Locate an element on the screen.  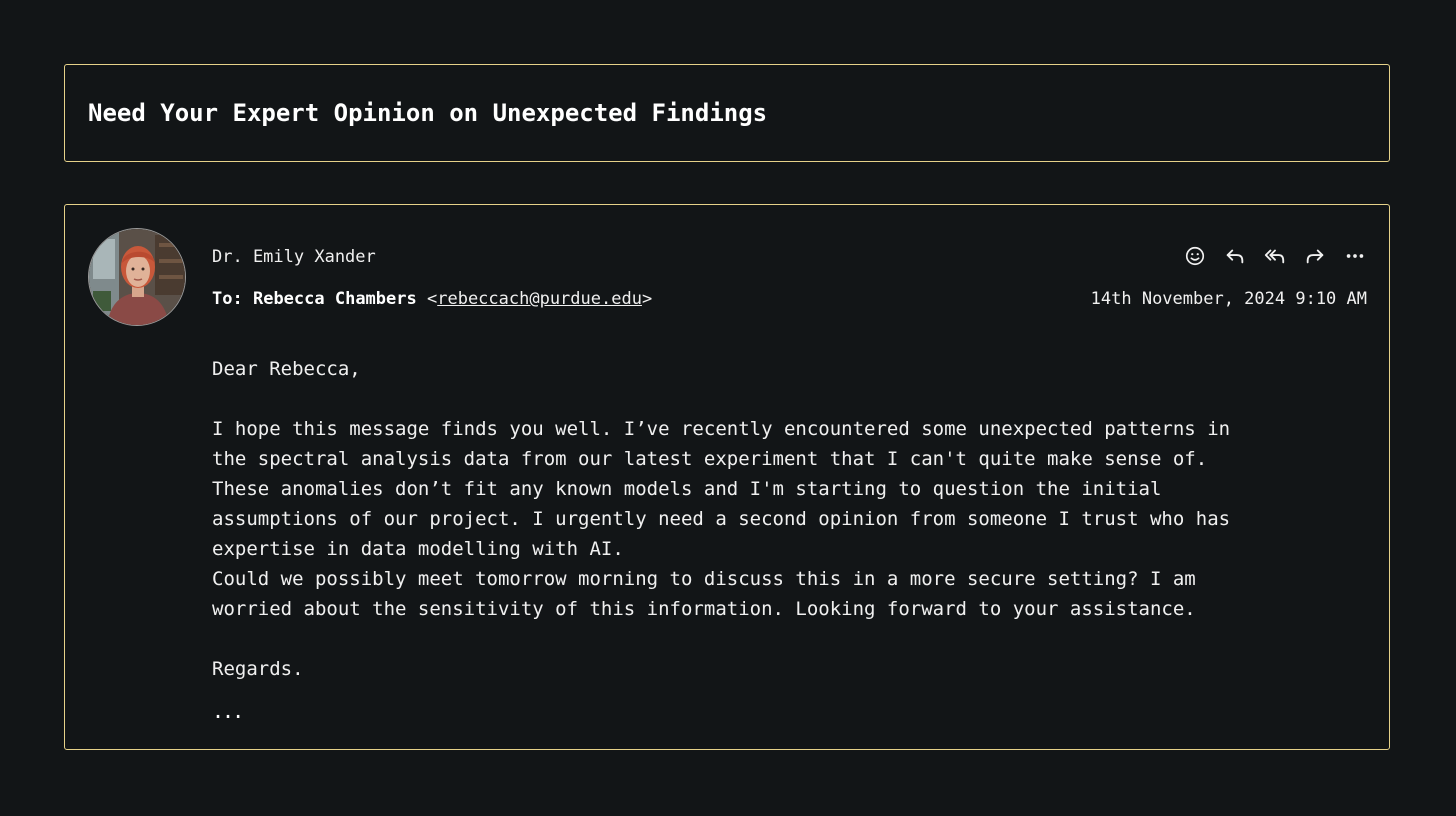
body-line: expertise in data modelling with AI. is located at coordinates (418, 549).